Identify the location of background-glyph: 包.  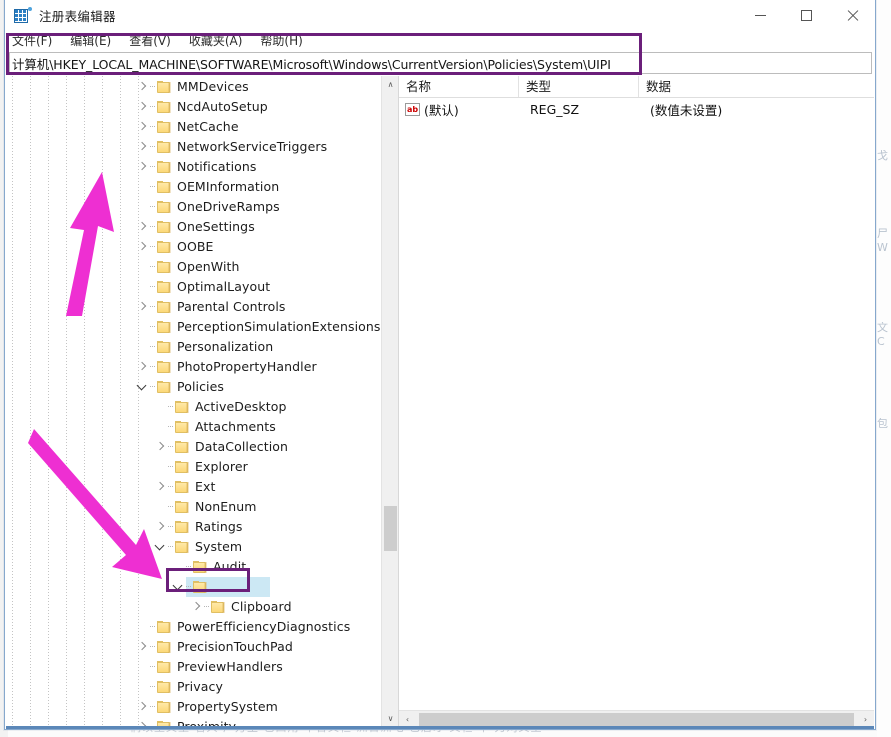
(882, 424).